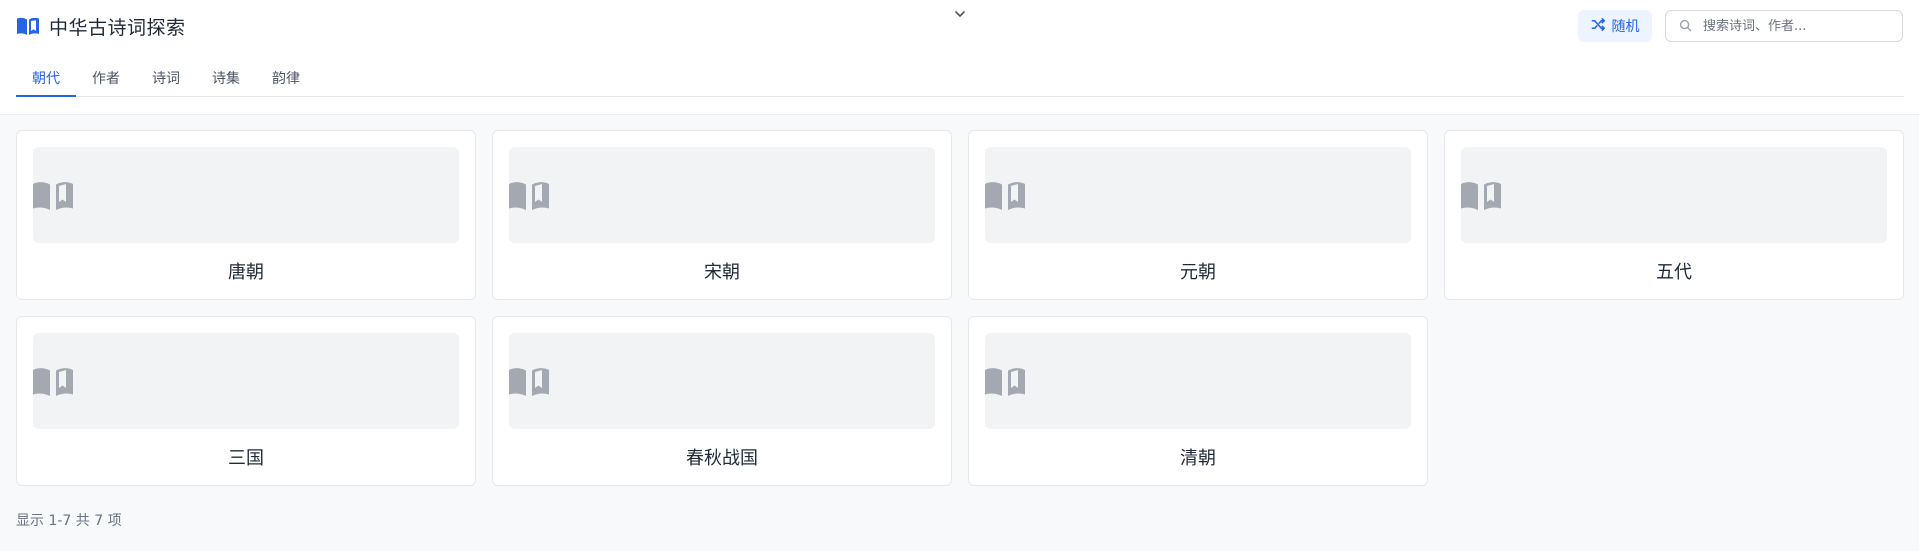  I want to click on dynasty-card-song: 宋朝, so click(722, 215).